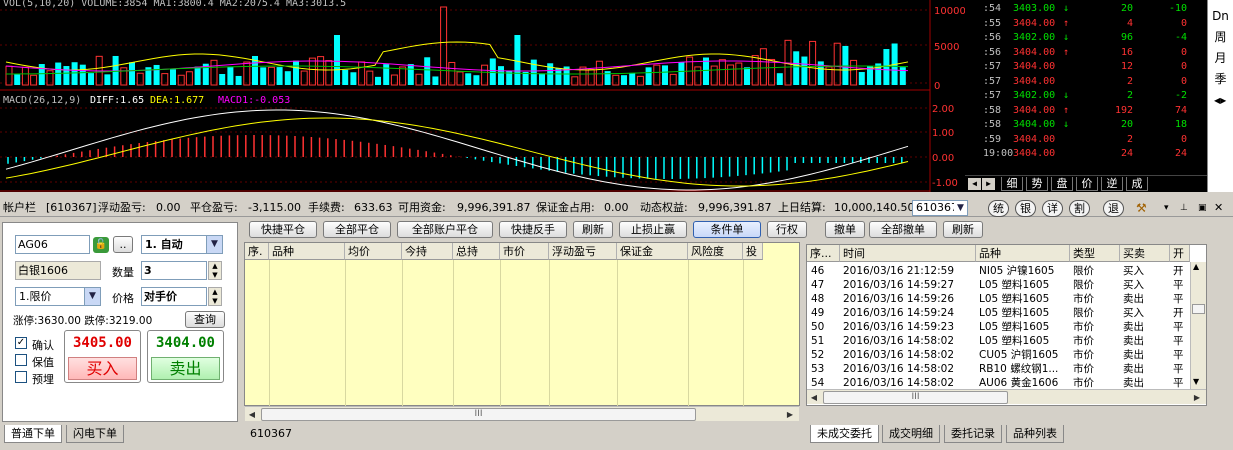  Describe the element at coordinates (753, 251) in the screenshot. I see `position-column-header: 投` at that location.